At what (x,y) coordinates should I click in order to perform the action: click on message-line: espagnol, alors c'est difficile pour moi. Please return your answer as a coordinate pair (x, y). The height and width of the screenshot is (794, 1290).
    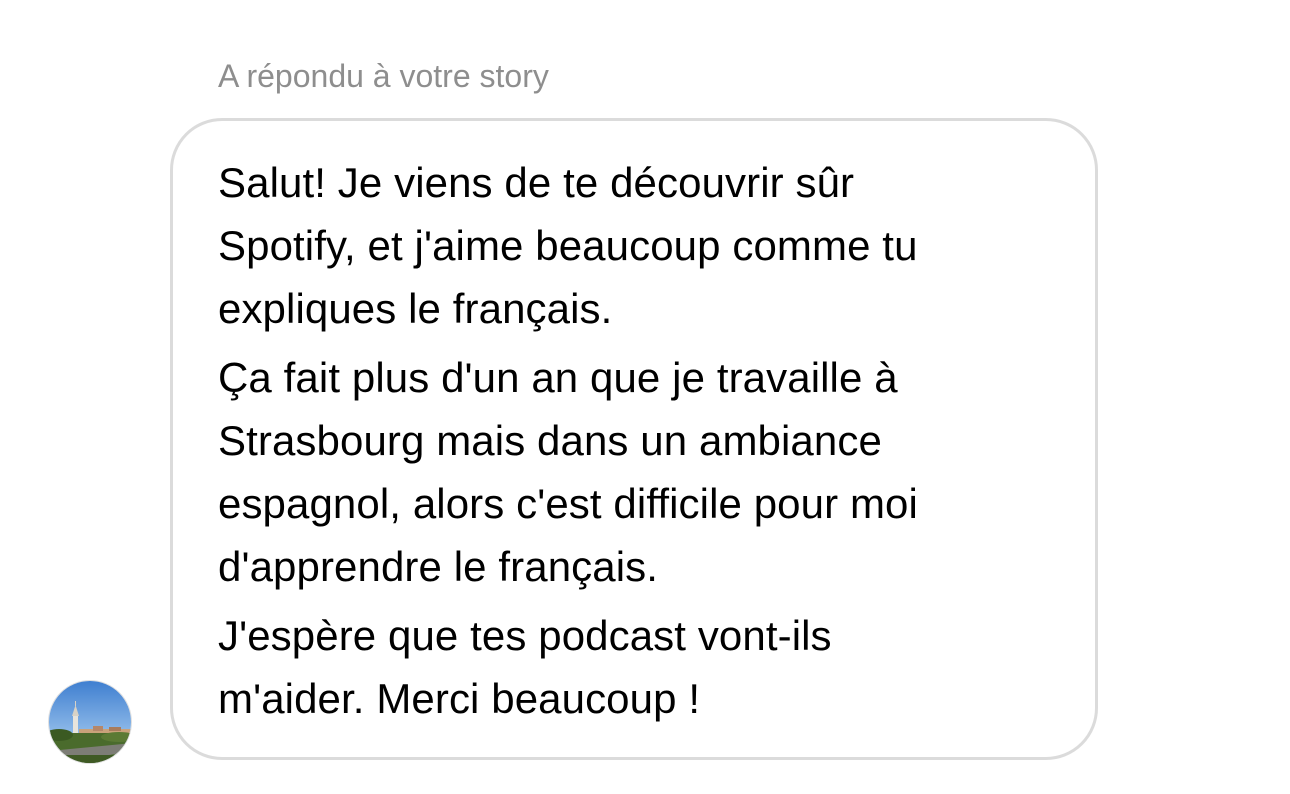
    Looking at the image, I should click on (568, 503).